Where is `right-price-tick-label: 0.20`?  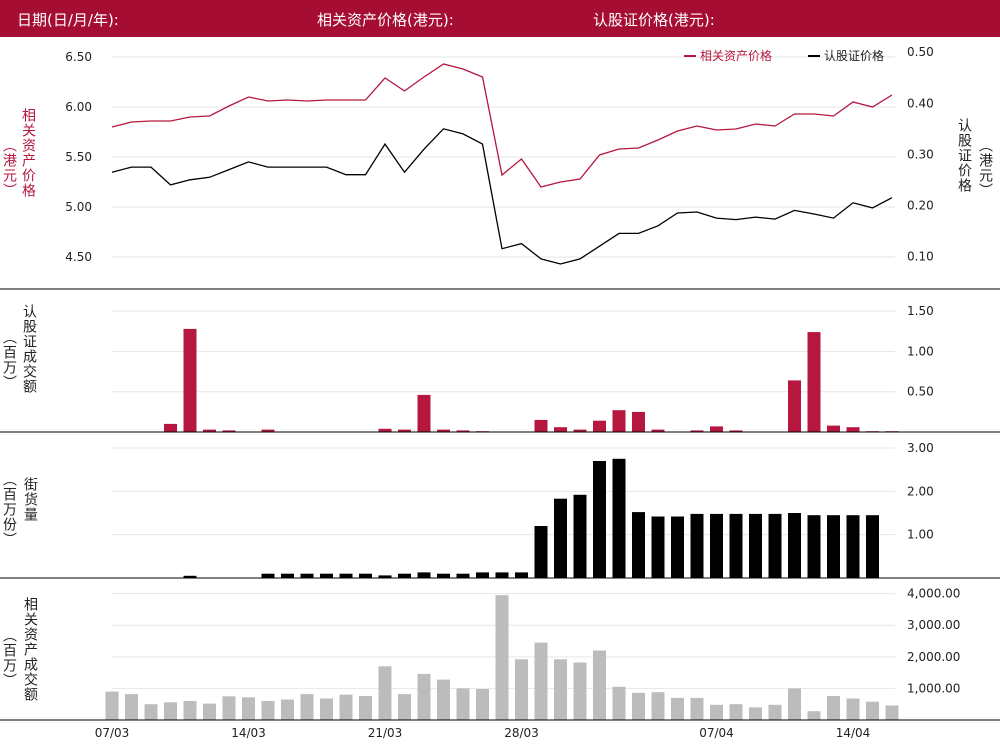 right-price-tick-label: 0.20 is located at coordinates (920, 205).